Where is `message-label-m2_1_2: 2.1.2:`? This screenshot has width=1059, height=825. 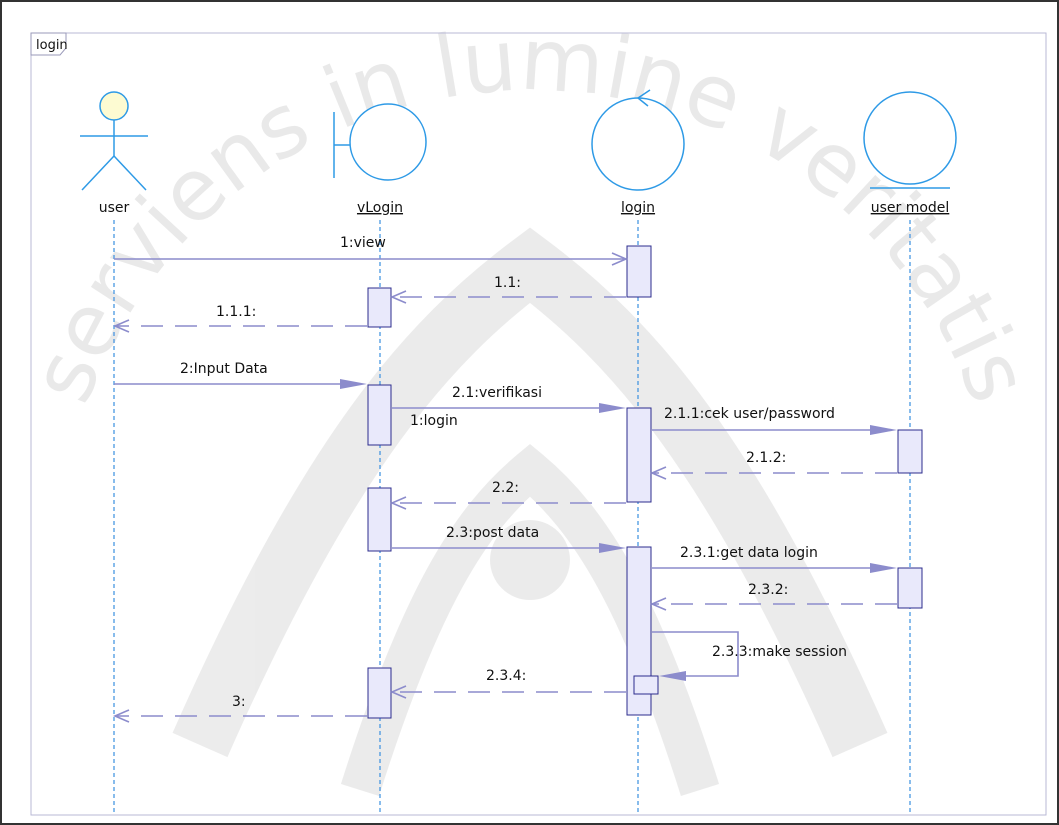
message-label-m2_1_2: 2.1.2: is located at coordinates (766, 458).